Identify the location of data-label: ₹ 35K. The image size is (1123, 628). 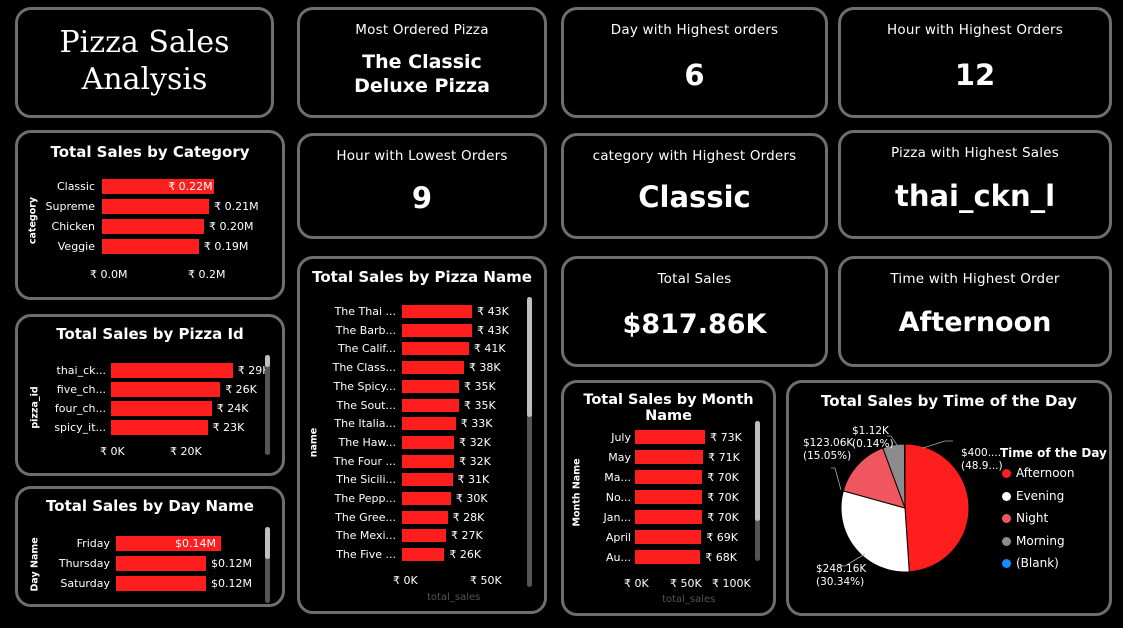
(480, 386).